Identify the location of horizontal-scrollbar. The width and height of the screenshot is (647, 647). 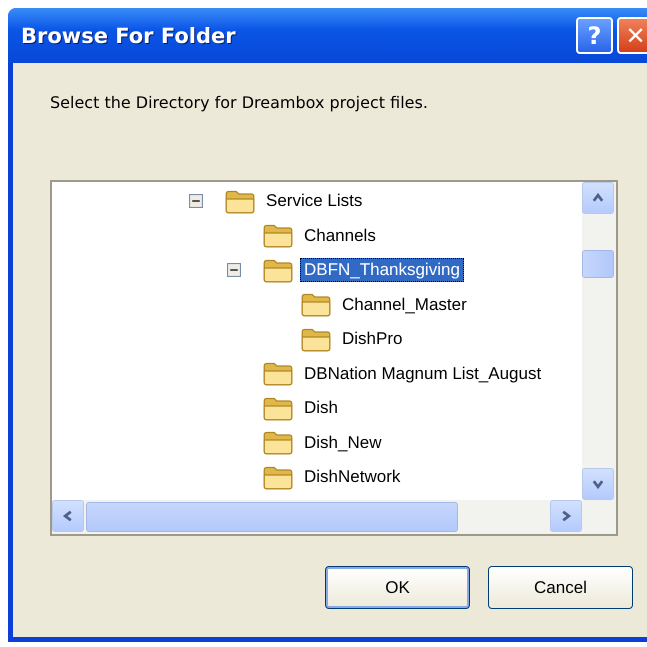
(334, 517).